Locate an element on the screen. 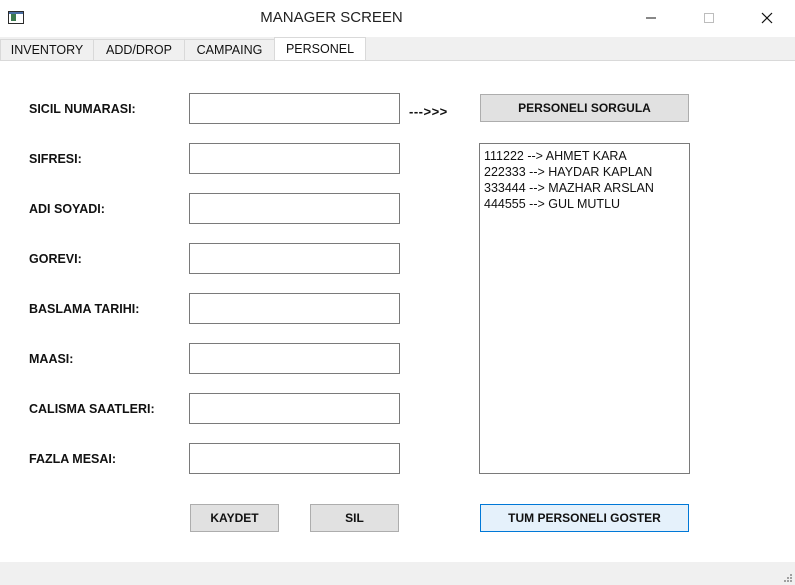  adi-soyadi-input is located at coordinates (294, 208).